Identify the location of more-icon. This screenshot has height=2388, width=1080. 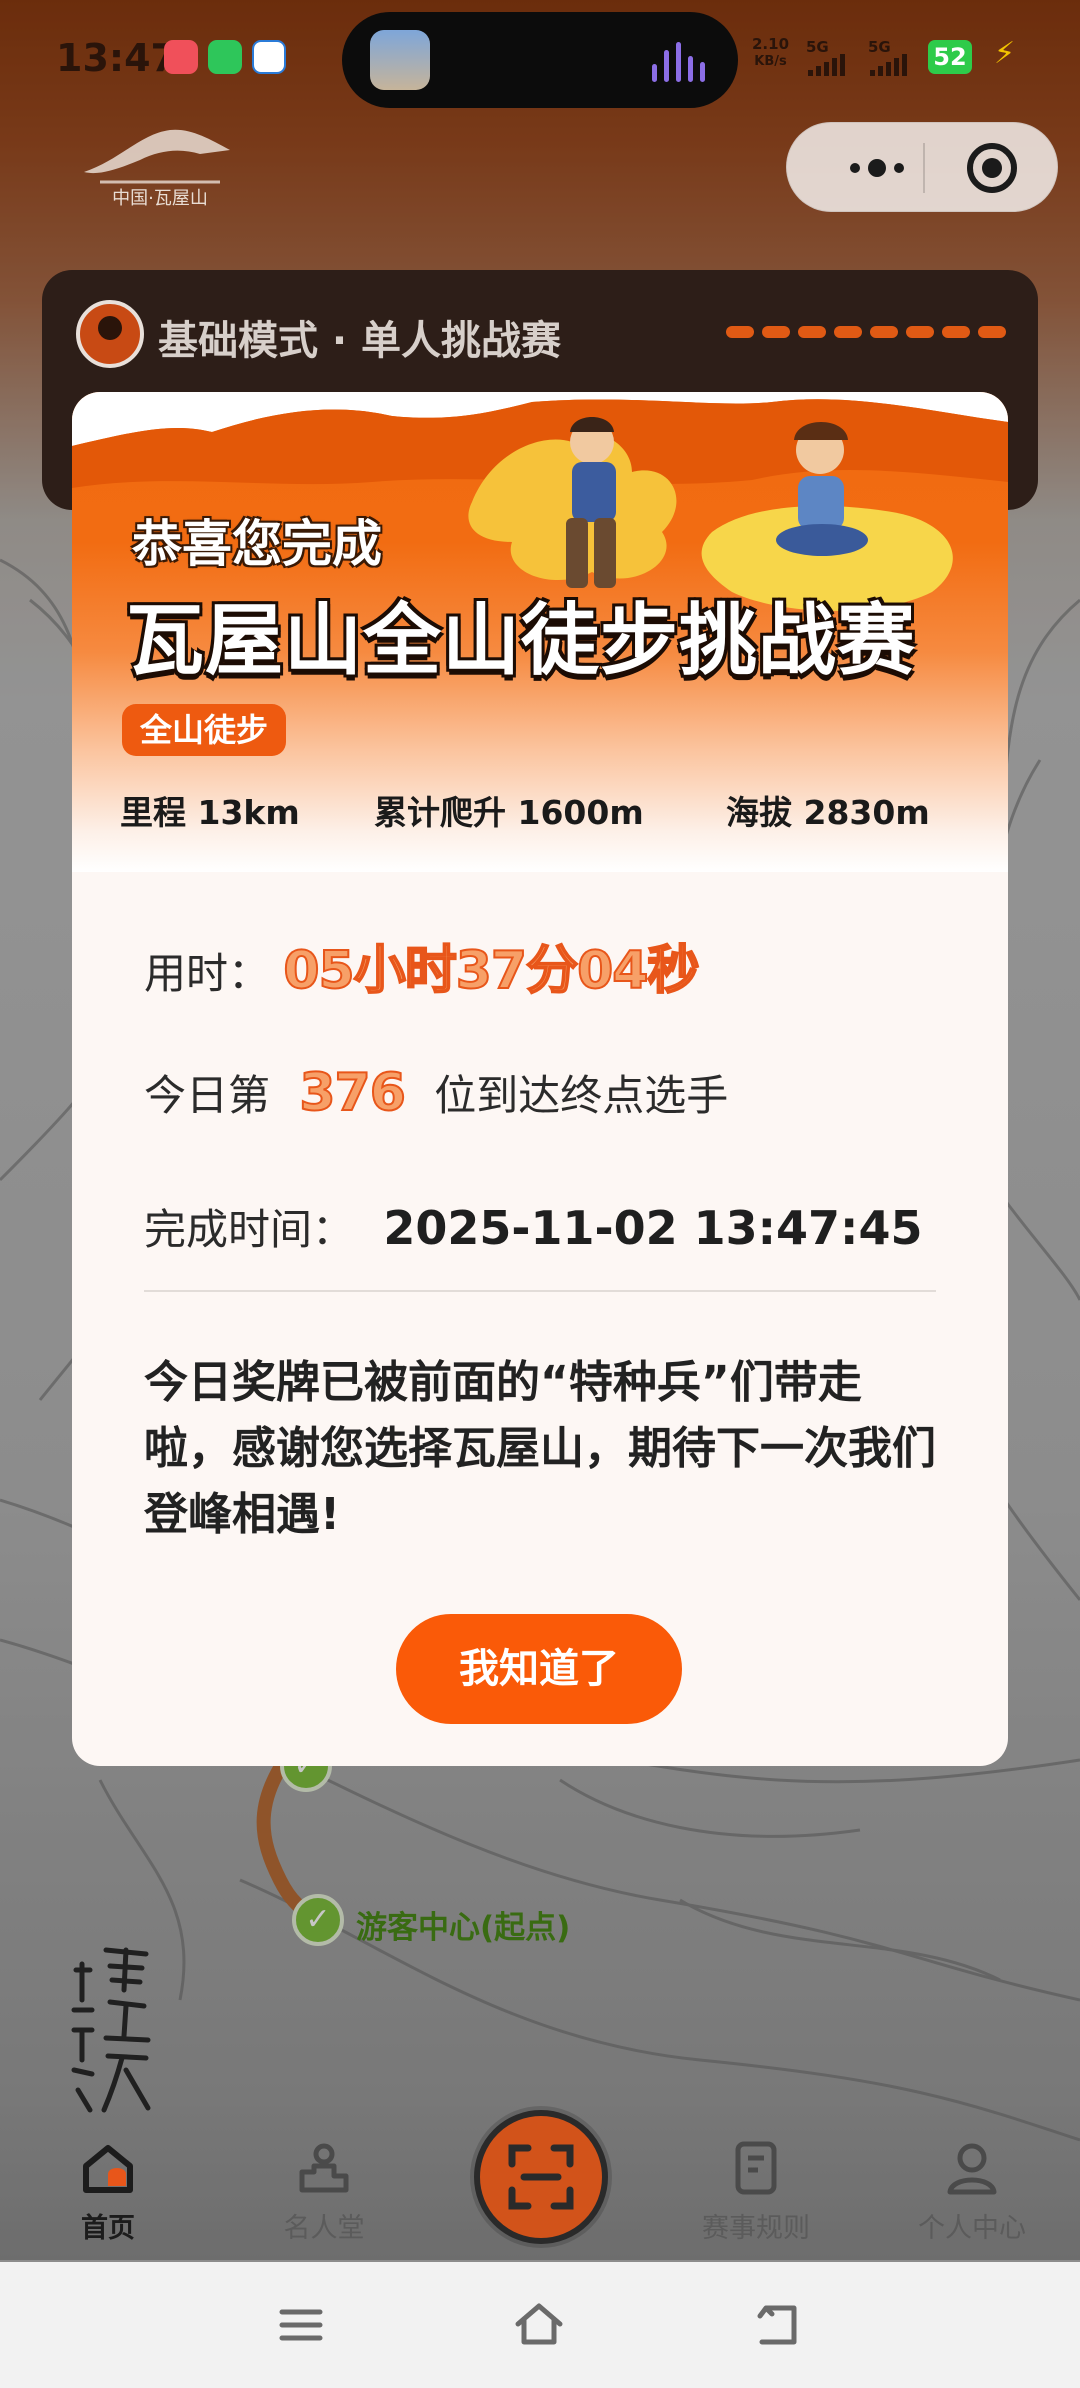
(882, 168).